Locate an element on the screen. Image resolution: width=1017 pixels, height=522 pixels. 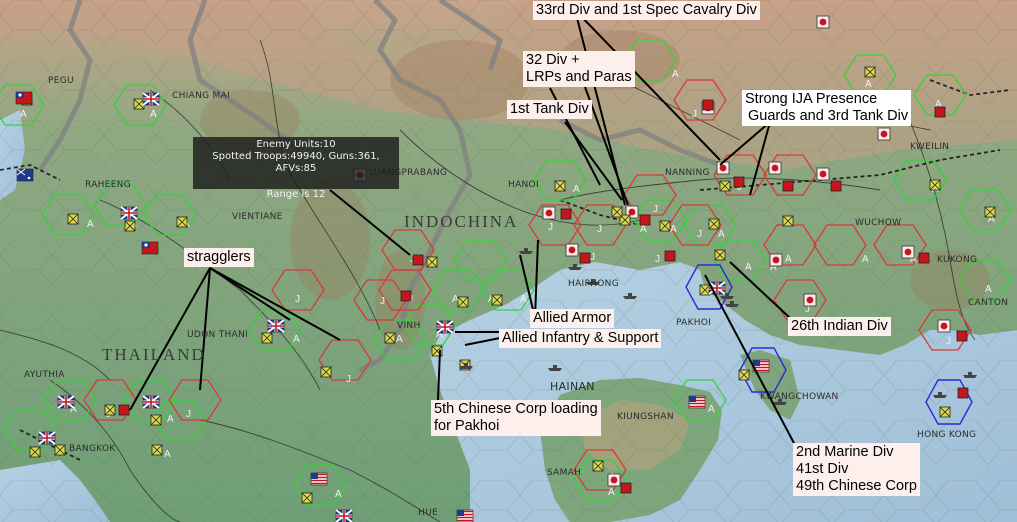
annotation-32-div: 32 Div + LRPs and Paras is located at coordinates (579, 69).